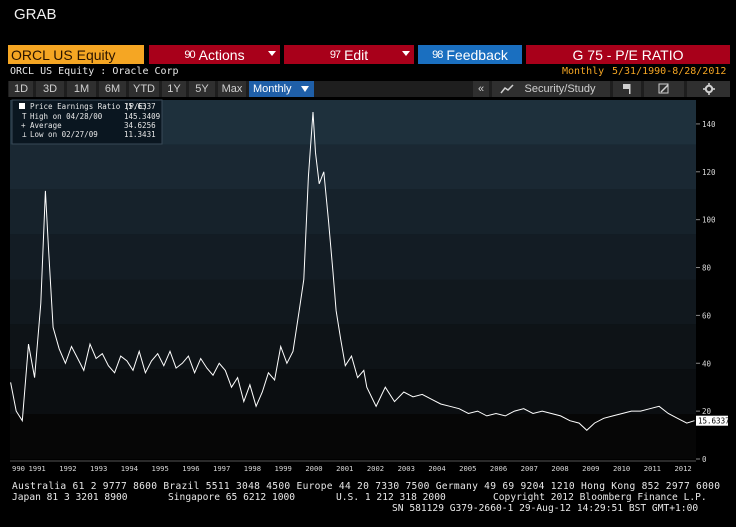 This screenshot has height=527, width=736. Describe the element at coordinates (189, 54) in the screenshot. I see `actions-menu-number: 90` at that location.